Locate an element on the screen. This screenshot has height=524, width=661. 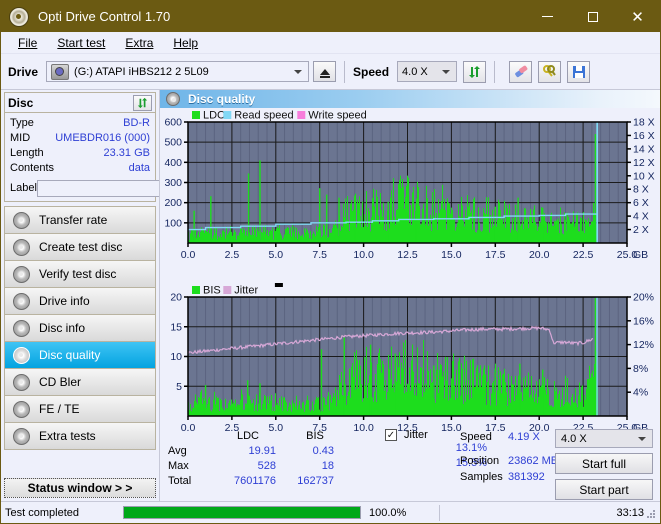
speed-select: 4.0 X is located at coordinates (427, 71).